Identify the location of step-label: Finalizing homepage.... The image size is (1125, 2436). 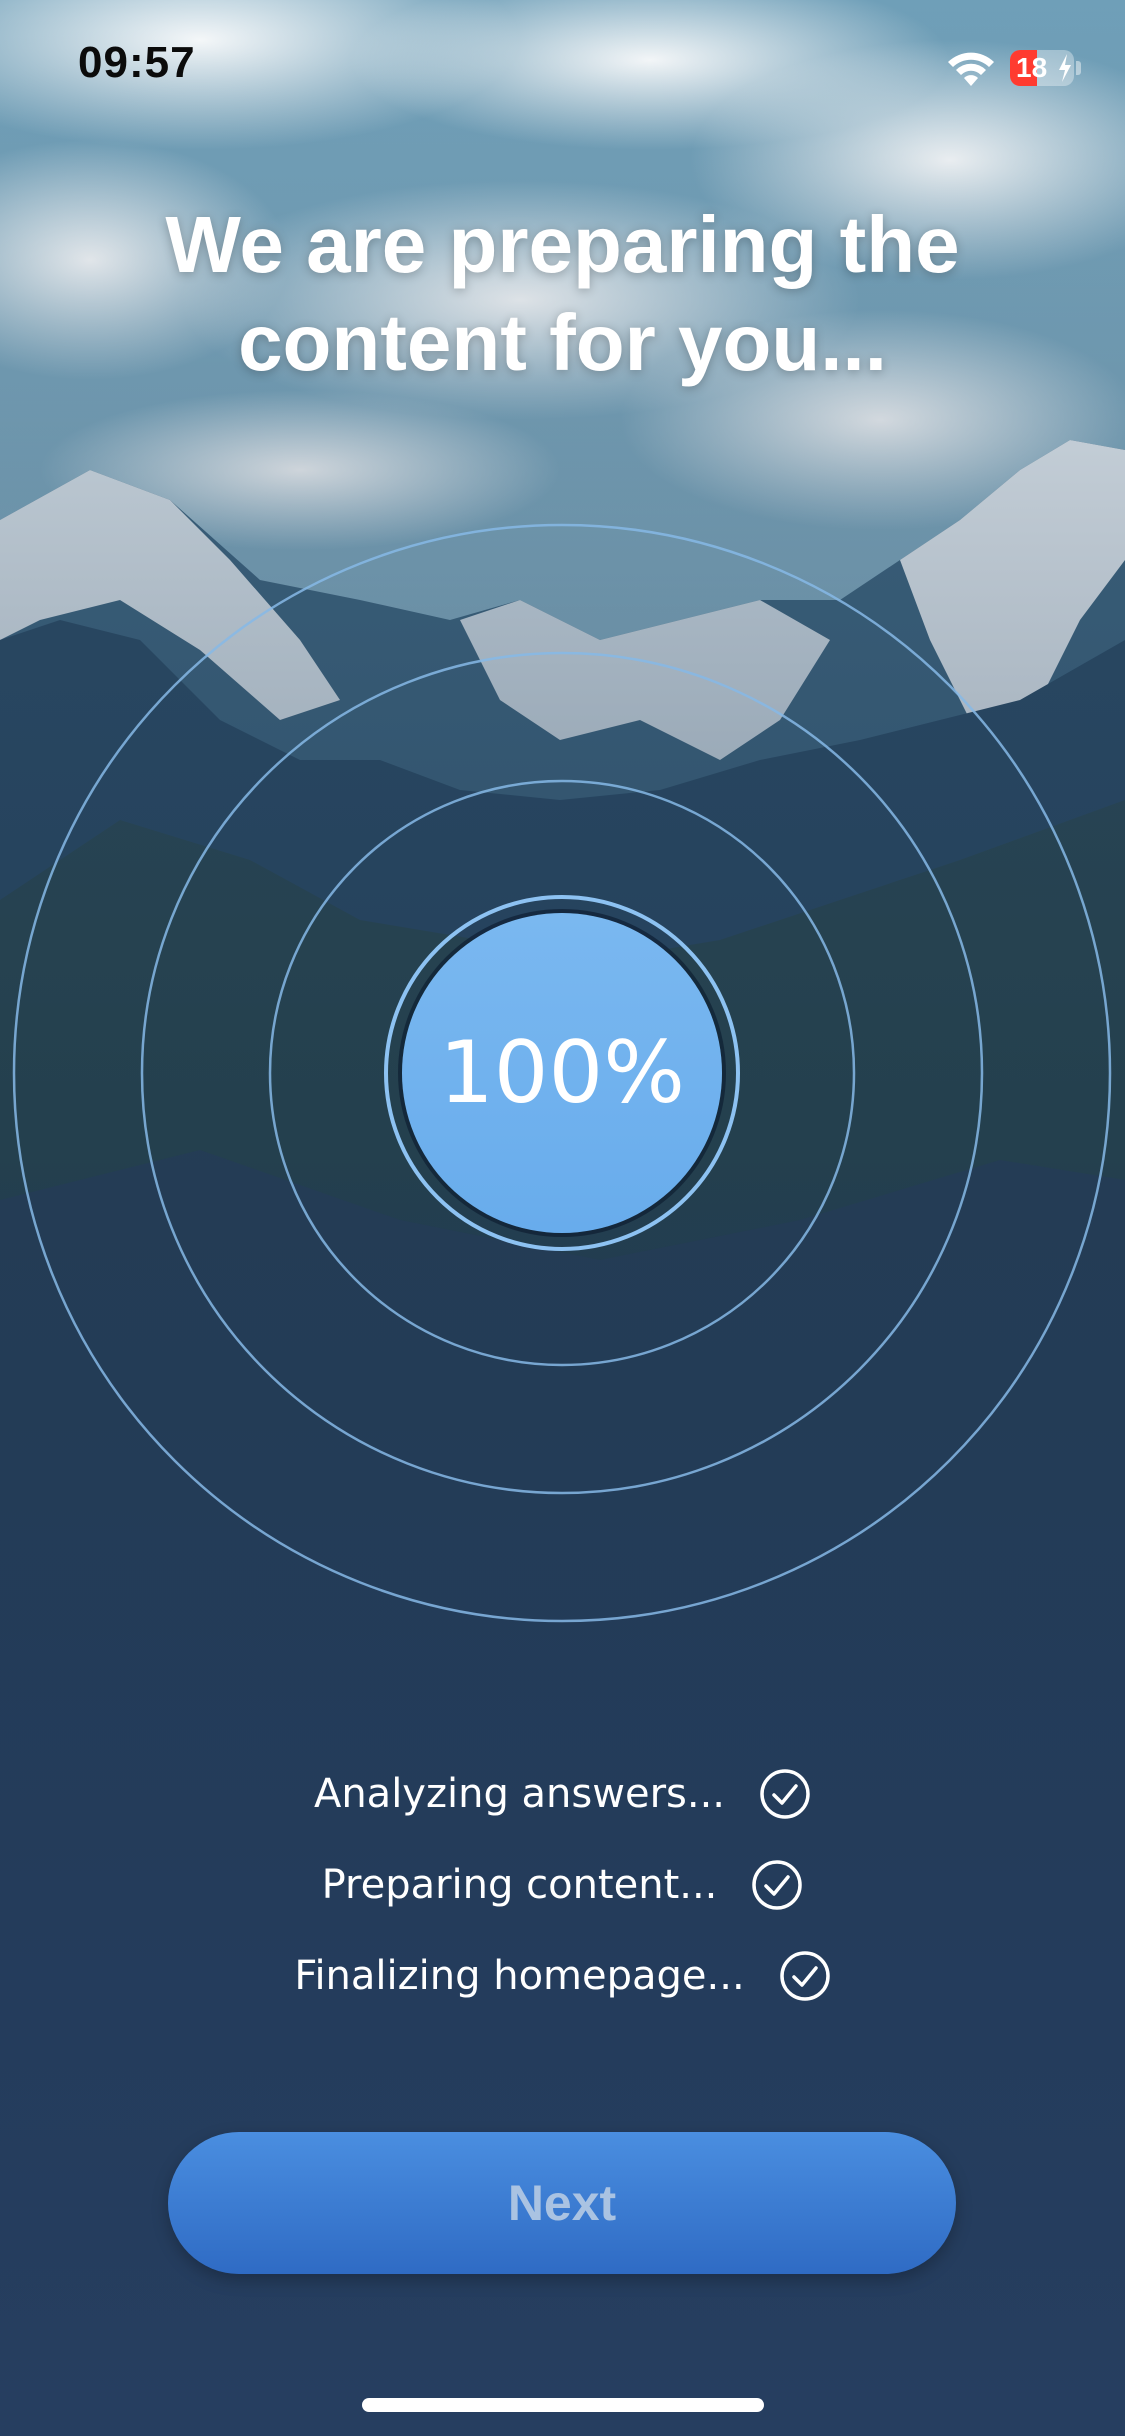
(519, 1975).